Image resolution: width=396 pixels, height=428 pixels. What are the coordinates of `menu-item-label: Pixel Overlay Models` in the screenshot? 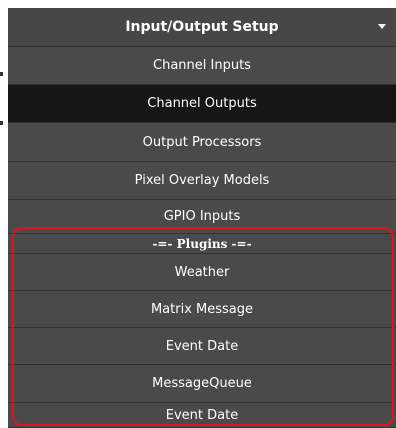 It's located at (202, 180).